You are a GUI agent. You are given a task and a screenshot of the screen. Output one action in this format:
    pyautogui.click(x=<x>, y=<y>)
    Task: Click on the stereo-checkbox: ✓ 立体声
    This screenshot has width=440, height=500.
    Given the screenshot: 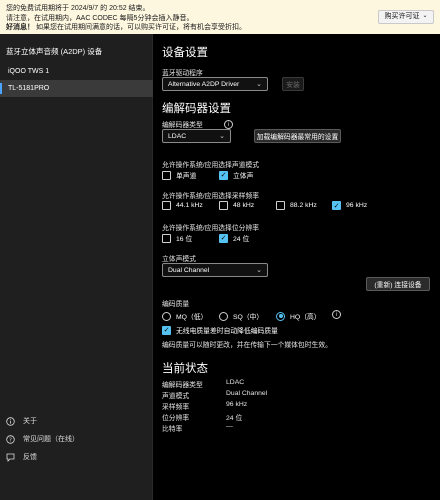 What is the action you would take?
    pyautogui.click(x=236, y=175)
    